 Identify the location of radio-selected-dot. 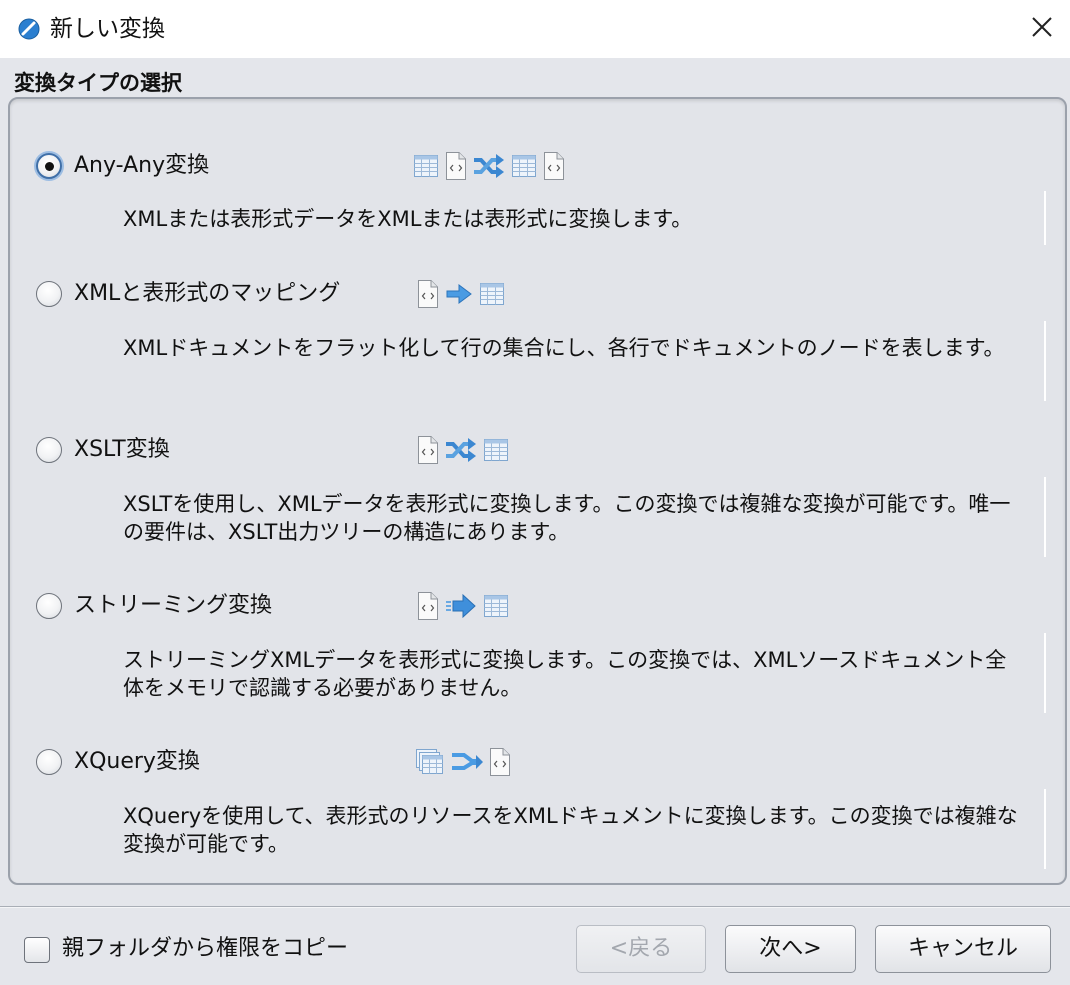
(49, 166).